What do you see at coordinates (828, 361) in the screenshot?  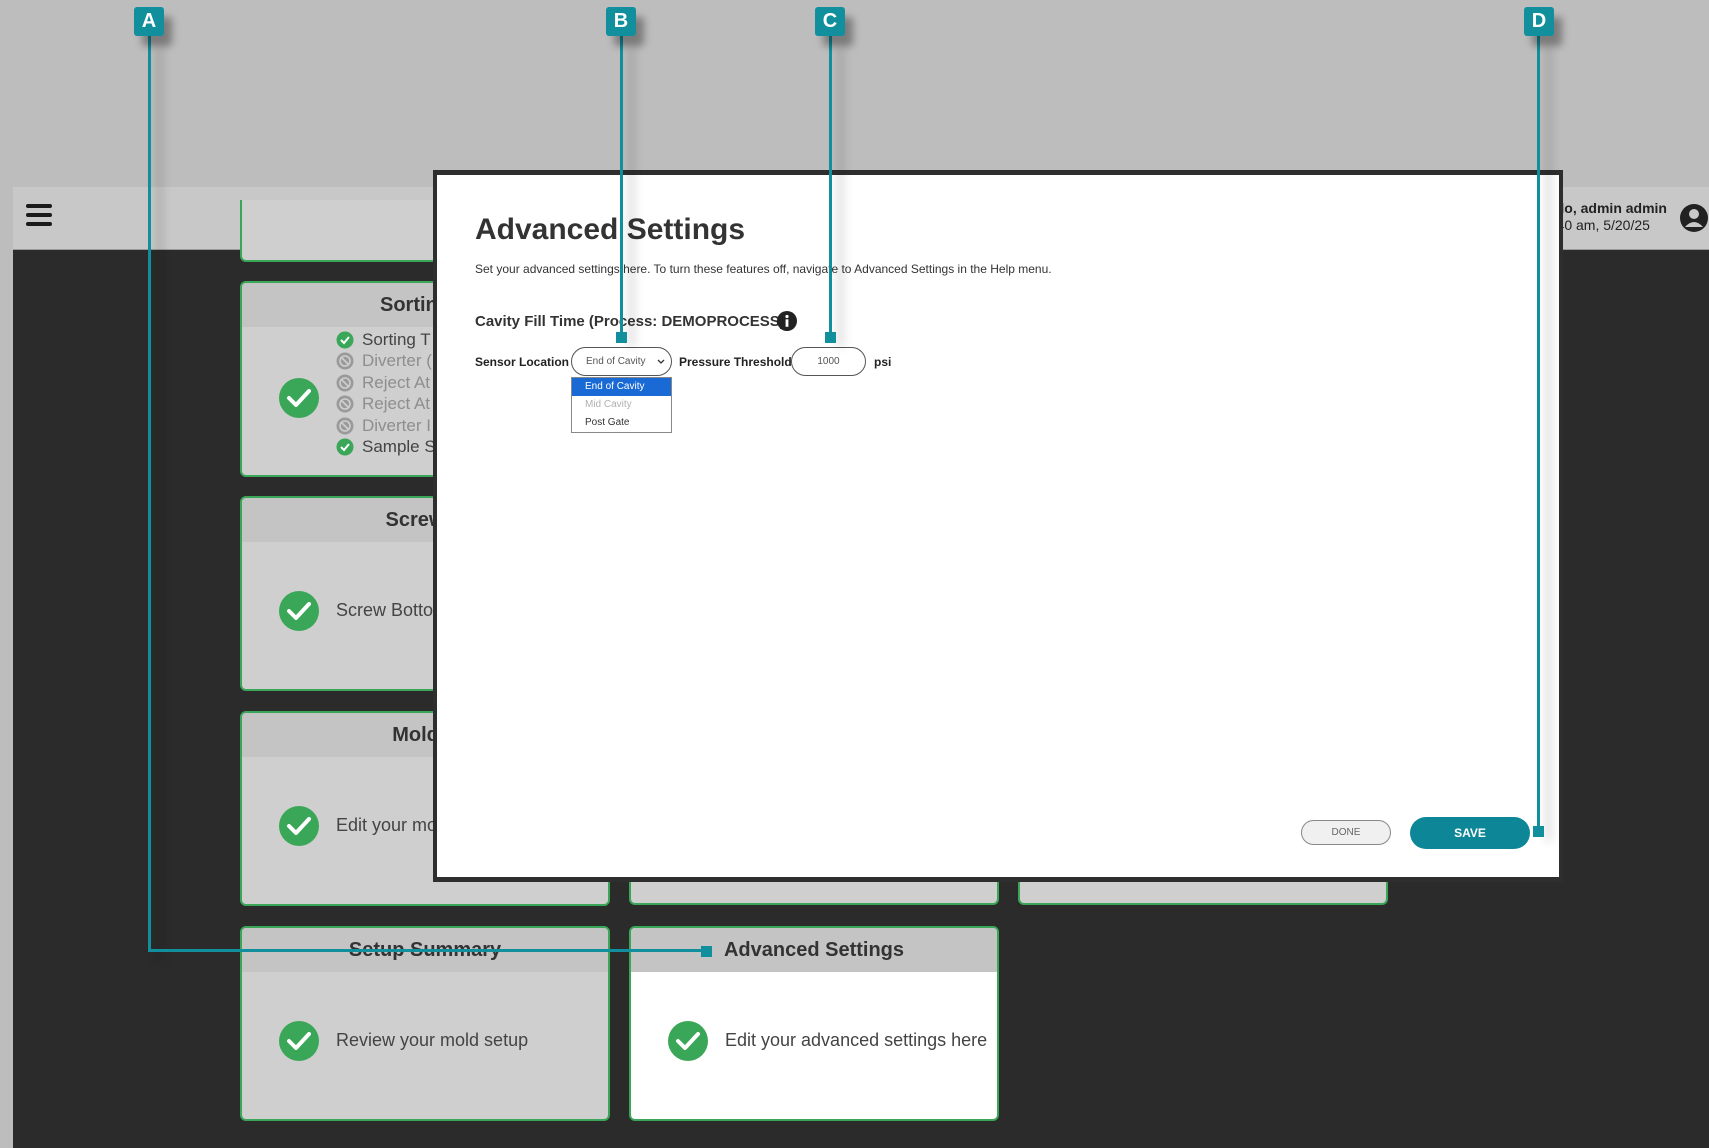 I see `pressure-threshold-input: 1000` at bounding box center [828, 361].